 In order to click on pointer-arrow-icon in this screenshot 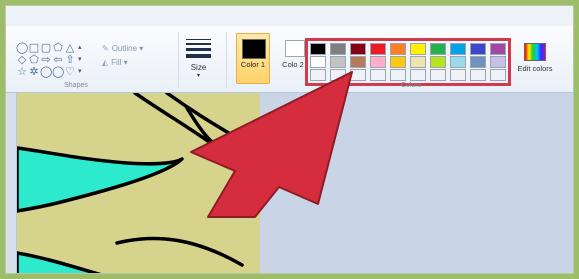, I will do `click(271, 144)`.